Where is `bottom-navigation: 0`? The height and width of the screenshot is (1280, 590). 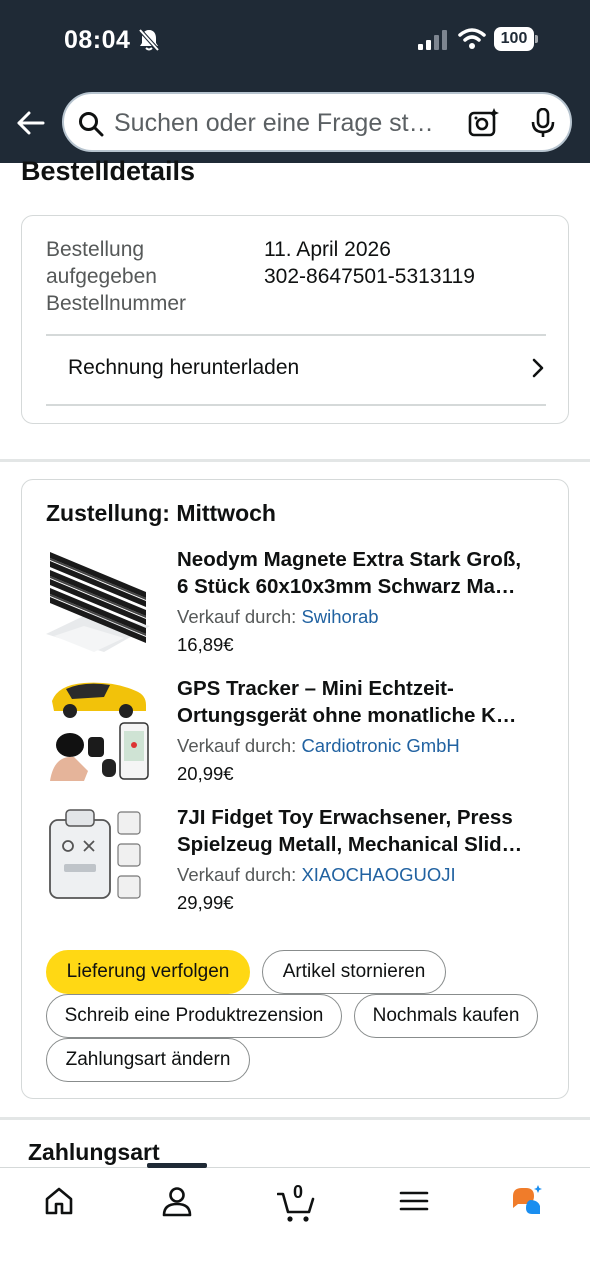
bottom-navigation: 0 is located at coordinates (295, 1221).